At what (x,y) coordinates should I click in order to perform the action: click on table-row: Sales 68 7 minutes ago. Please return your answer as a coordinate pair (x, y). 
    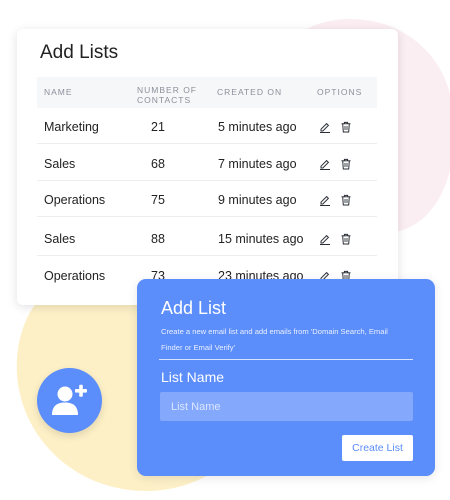
    Looking at the image, I should click on (207, 163).